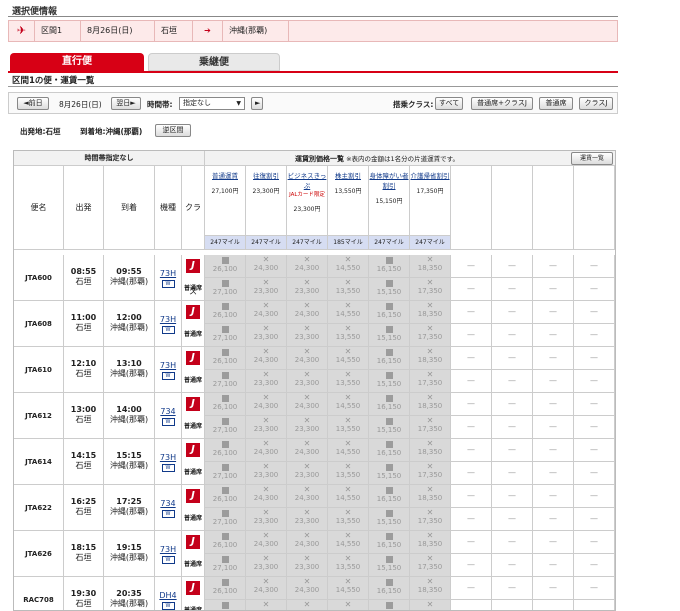  I want to click on aircraft-type-link: DH4, so click(168, 595).